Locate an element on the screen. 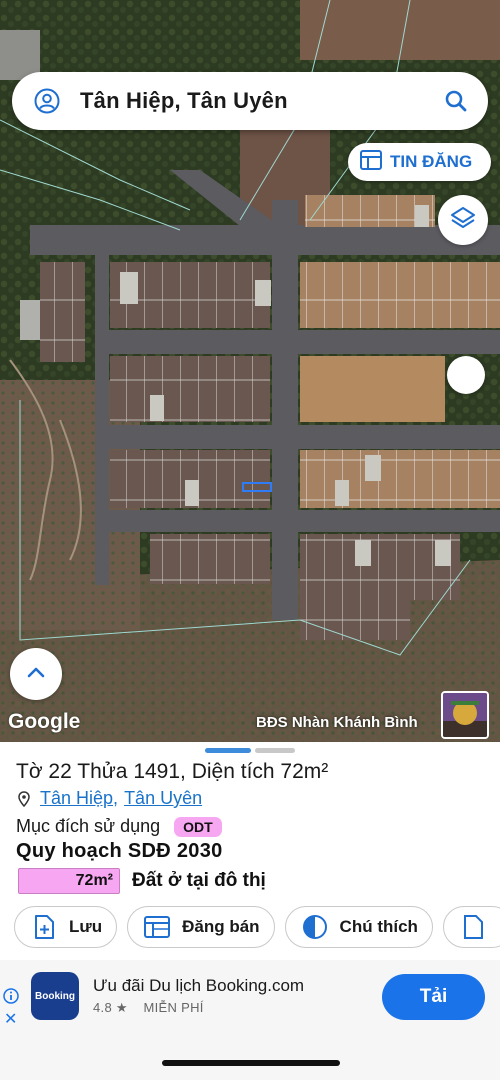  post-for-sale-button: Đăng bán is located at coordinates (201, 927).